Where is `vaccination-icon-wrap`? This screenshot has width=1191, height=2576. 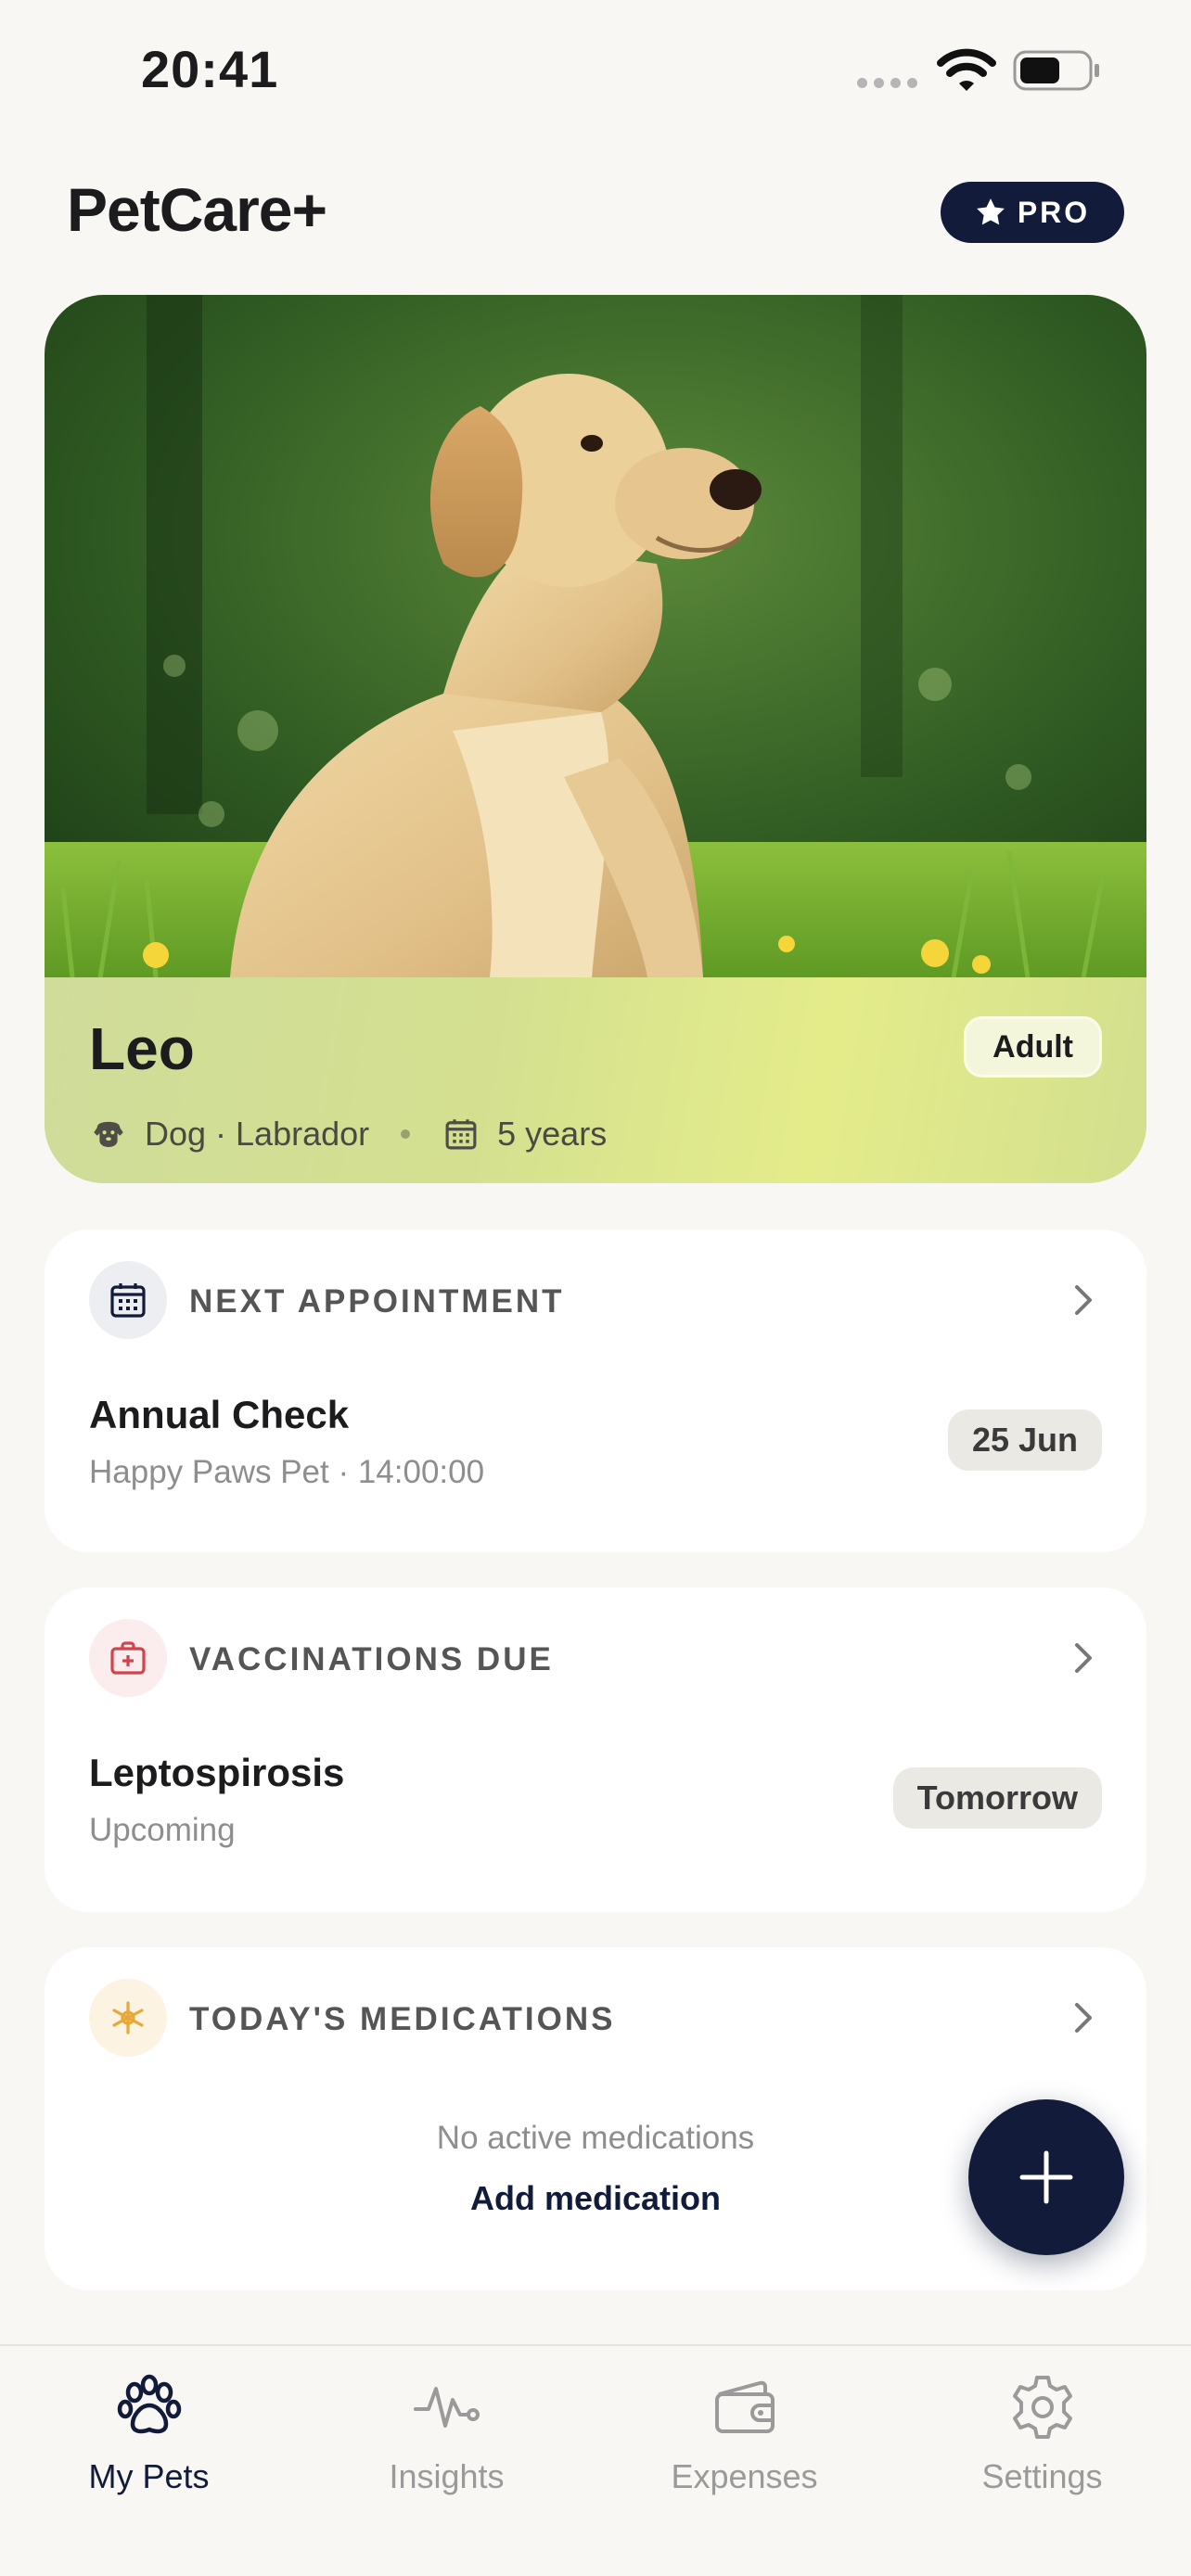 vaccination-icon-wrap is located at coordinates (128, 1658).